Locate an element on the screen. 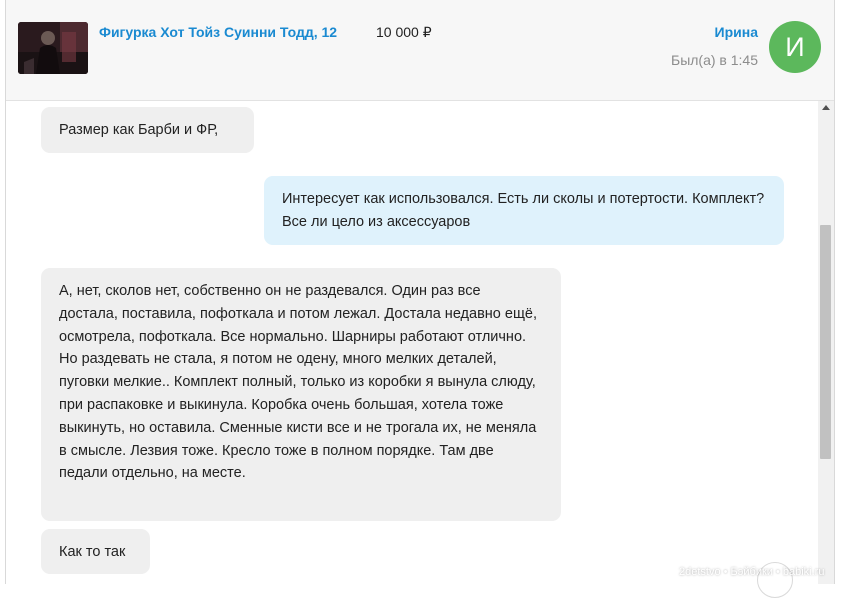 This screenshot has width=850, height=598. user-name-link: Ирина is located at coordinates (736, 32).